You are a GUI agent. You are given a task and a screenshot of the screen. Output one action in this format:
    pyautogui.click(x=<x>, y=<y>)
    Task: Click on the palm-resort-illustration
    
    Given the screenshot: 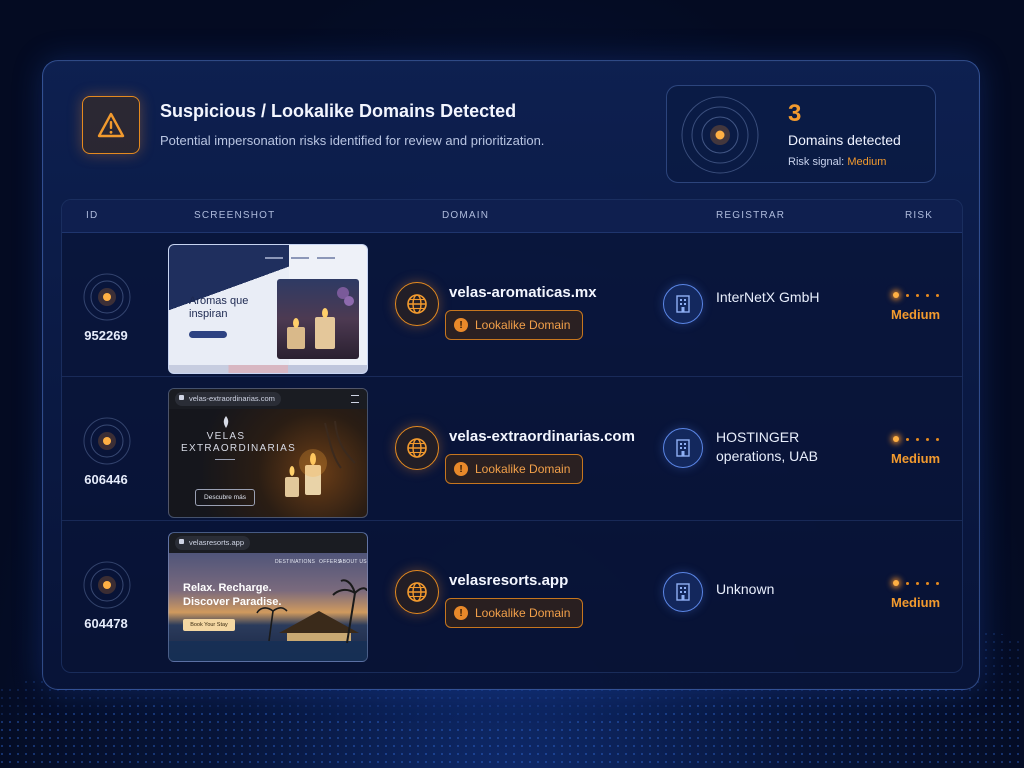 What is the action you would take?
    pyautogui.click(x=268, y=620)
    